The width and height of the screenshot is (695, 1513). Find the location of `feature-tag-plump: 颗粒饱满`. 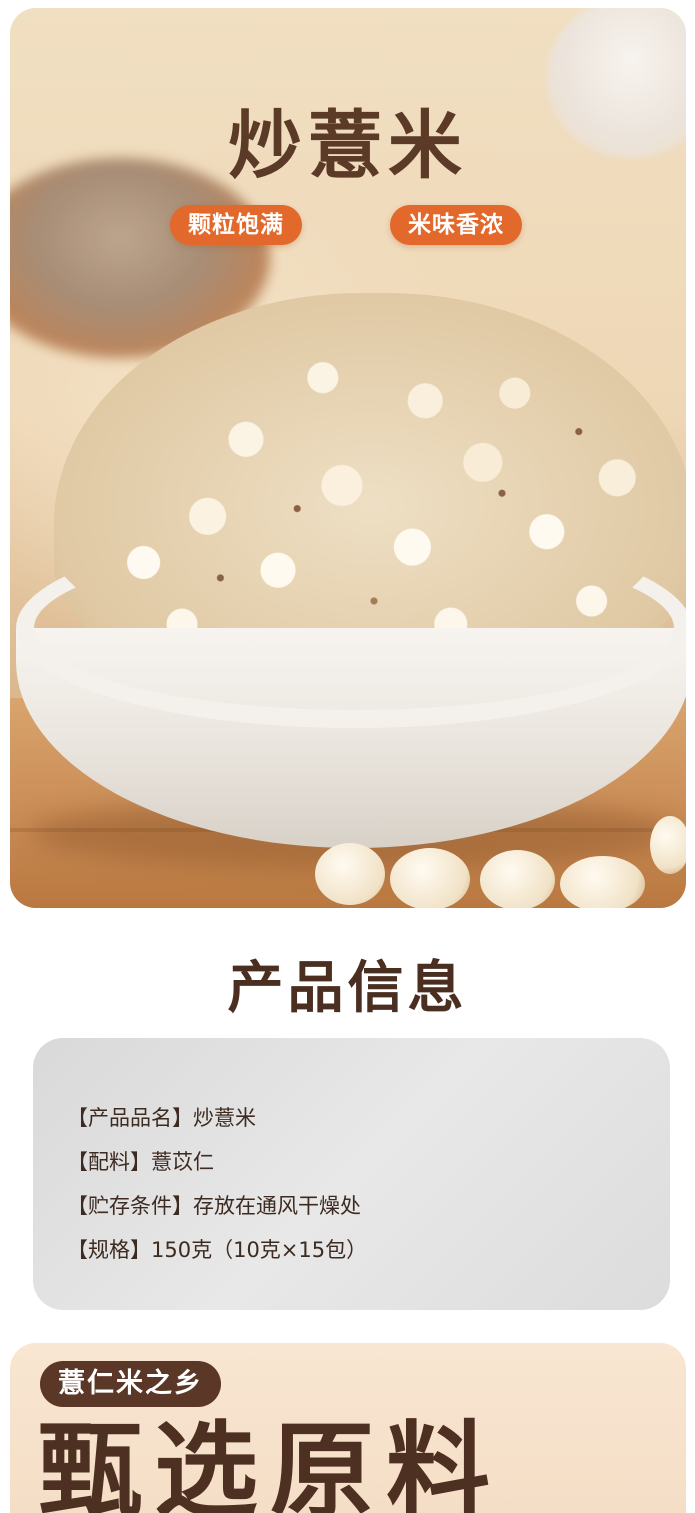

feature-tag-plump: 颗粒饱满 is located at coordinates (236, 225).